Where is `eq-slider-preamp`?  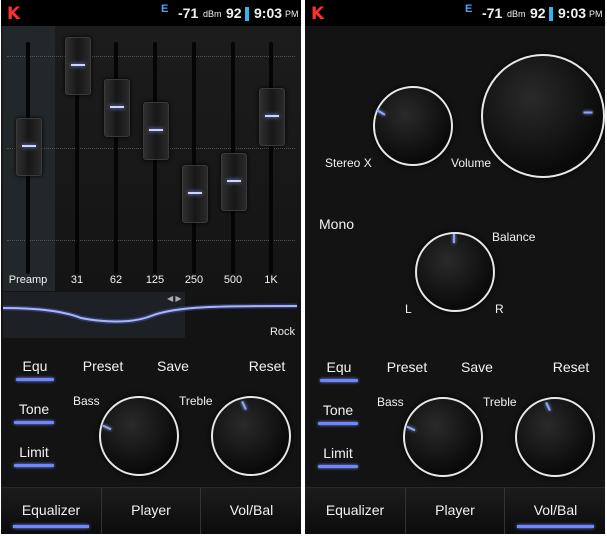
eq-slider-preamp is located at coordinates (29, 147).